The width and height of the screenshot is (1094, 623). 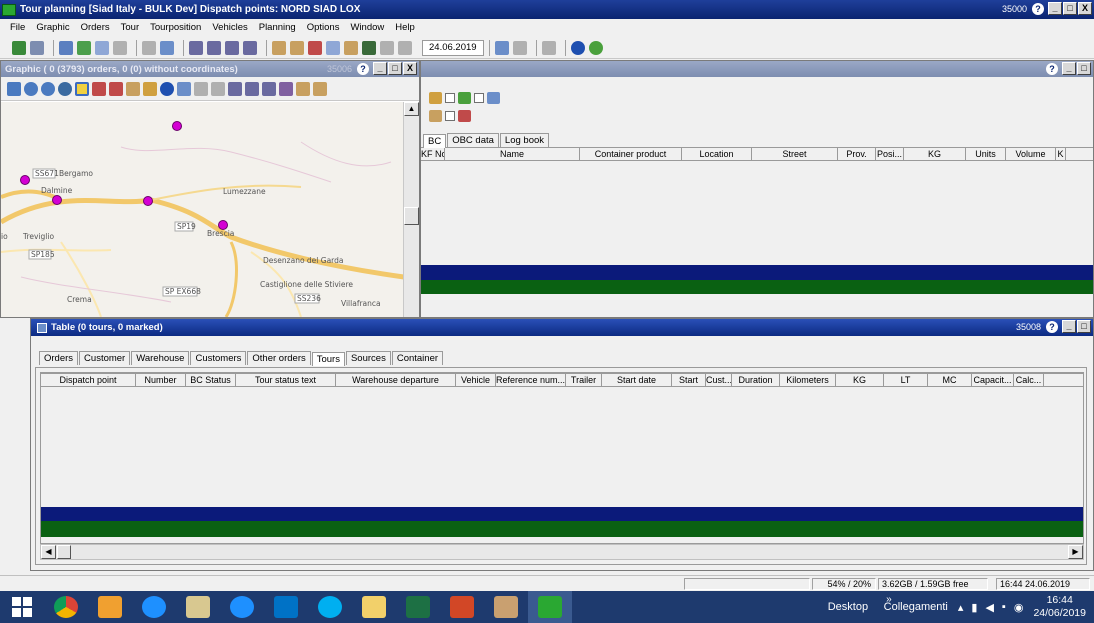 I want to click on detail-maximize-button: □, so click(x=1084, y=68).